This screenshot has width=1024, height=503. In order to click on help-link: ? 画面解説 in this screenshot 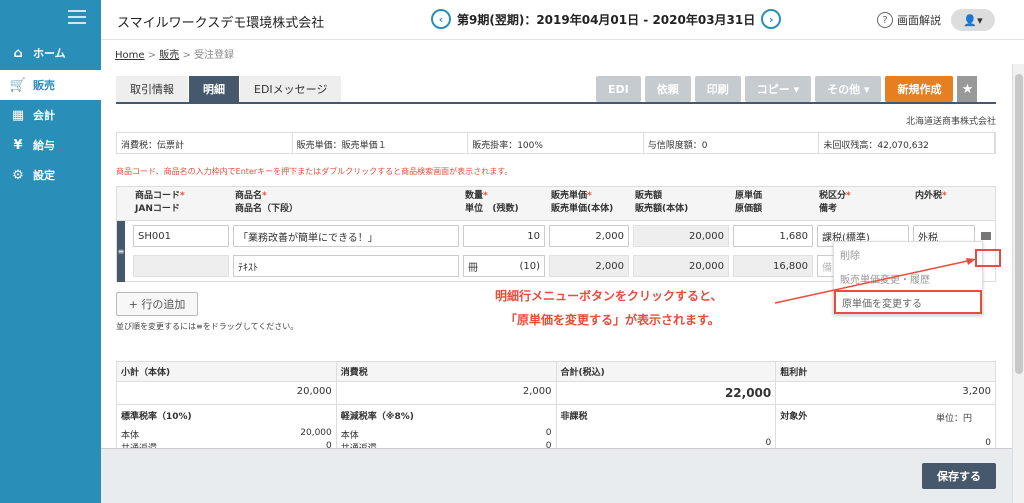, I will do `click(909, 20)`.